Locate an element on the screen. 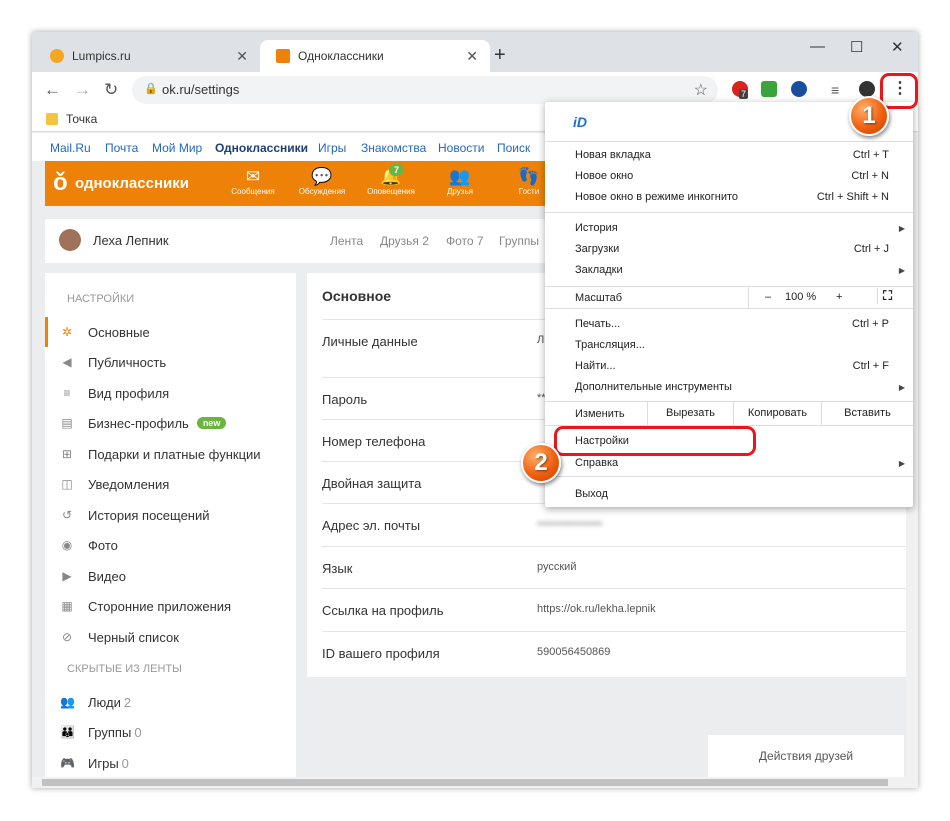 The width and height of the screenshot is (950, 821). ok-logo-icon: ǒ is located at coordinates (60, 183).